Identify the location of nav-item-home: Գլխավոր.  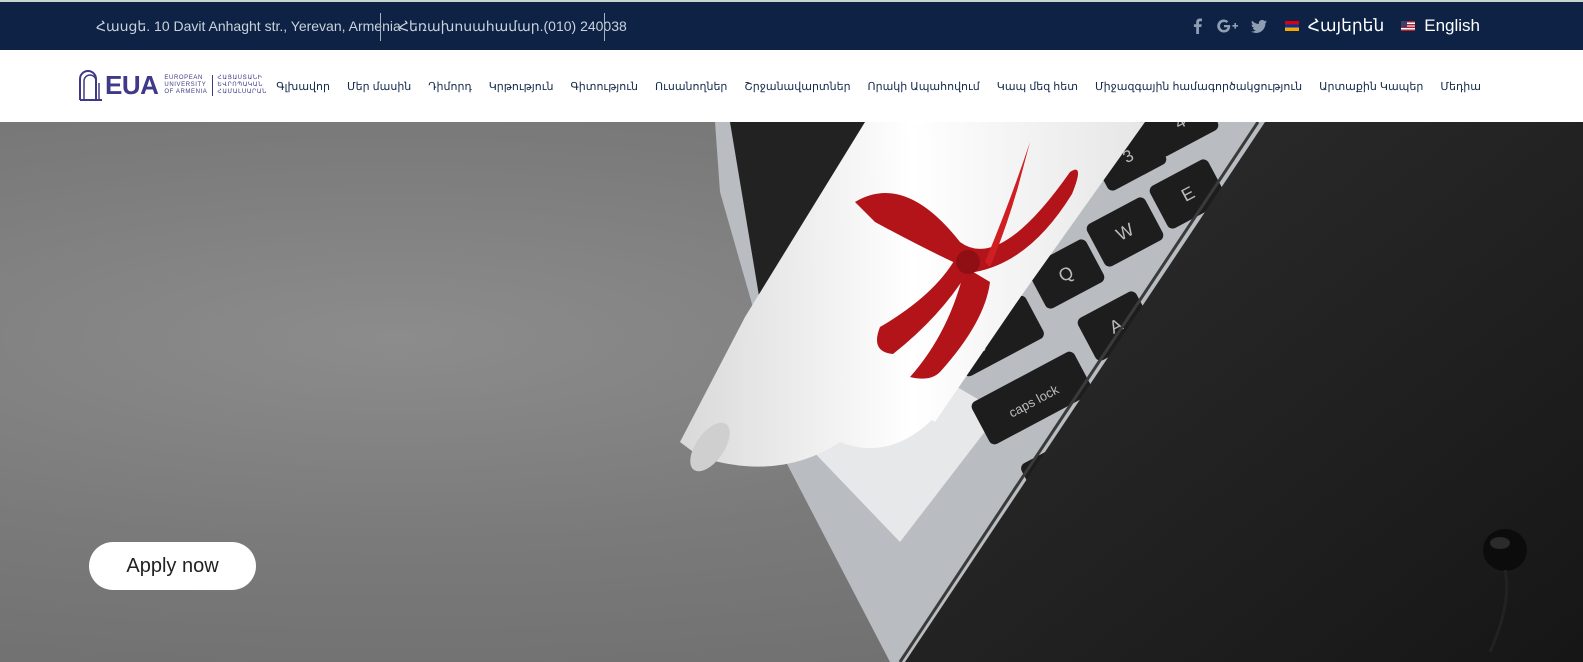
(303, 86).